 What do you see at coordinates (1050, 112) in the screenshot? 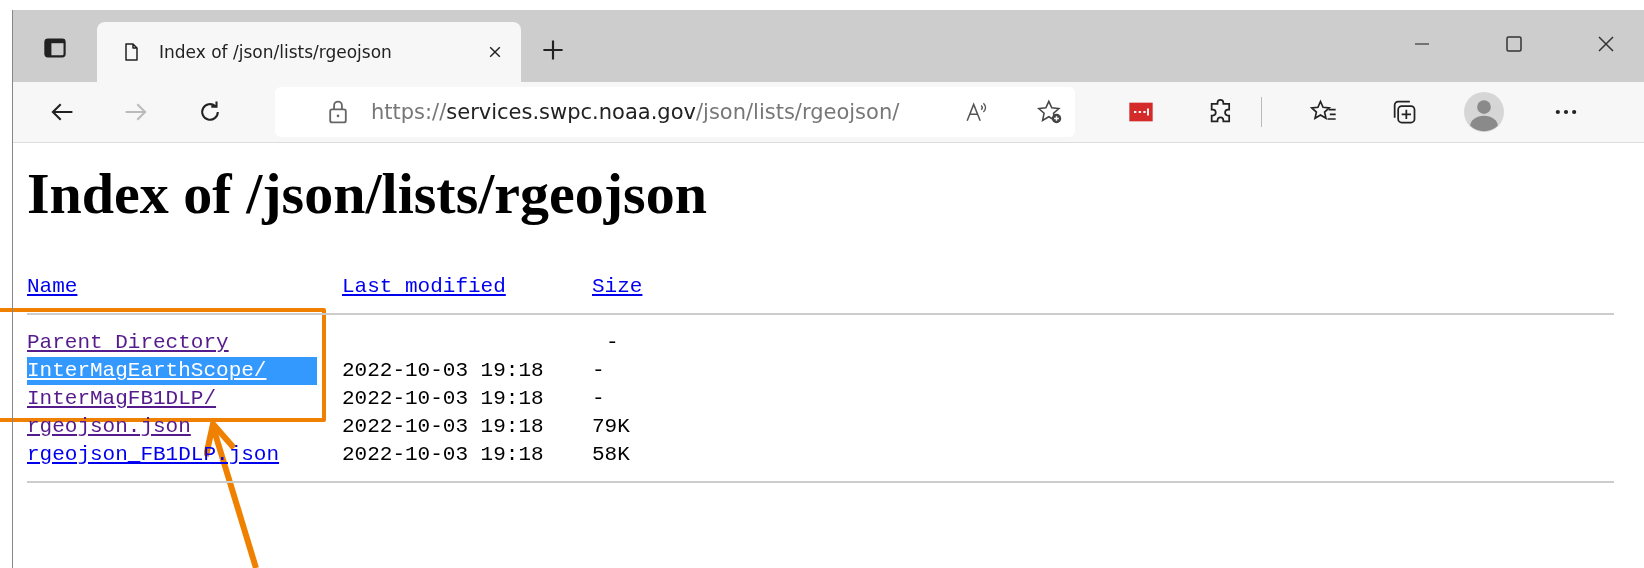
I see `add-favorite-icon` at bounding box center [1050, 112].